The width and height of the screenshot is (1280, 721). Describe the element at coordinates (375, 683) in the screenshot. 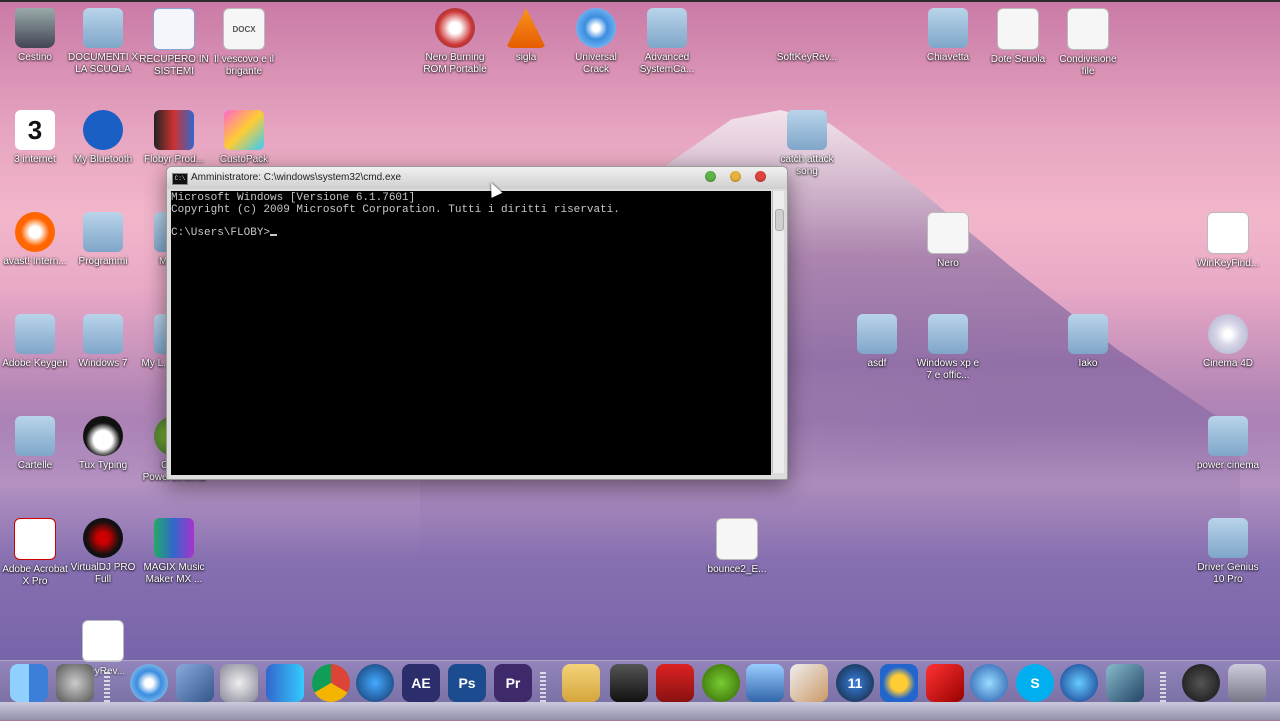

I see `globe-browser-icon` at that location.